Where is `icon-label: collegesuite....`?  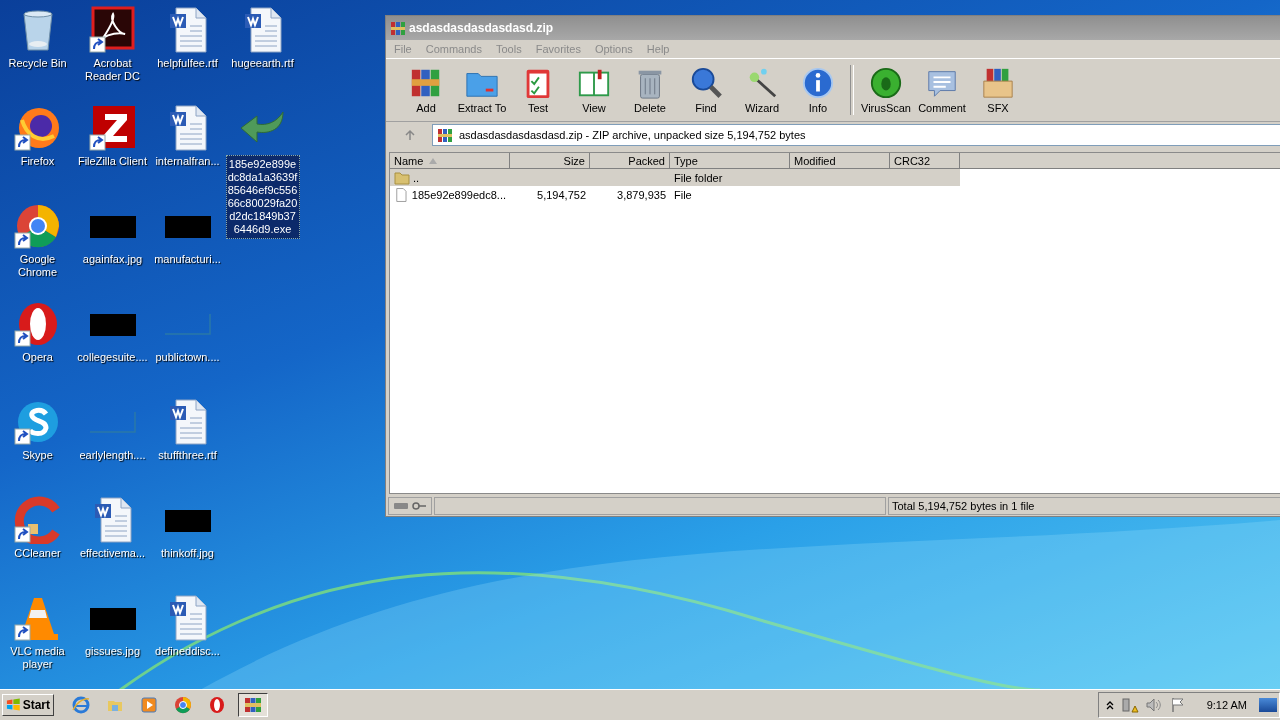 icon-label: collegesuite.... is located at coordinates (112, 357).